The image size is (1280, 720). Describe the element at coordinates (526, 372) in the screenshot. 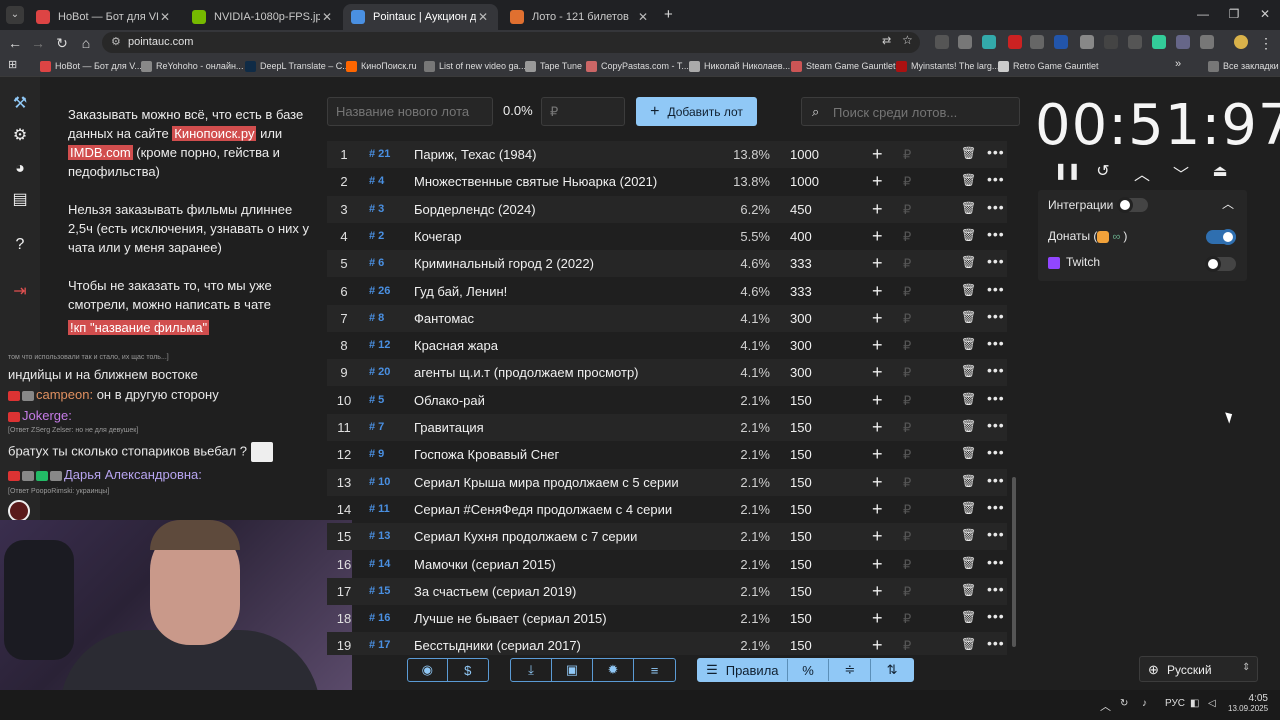

I see `lot-name: агенты щ.и.т (продолжаем просмотр)` at that location.